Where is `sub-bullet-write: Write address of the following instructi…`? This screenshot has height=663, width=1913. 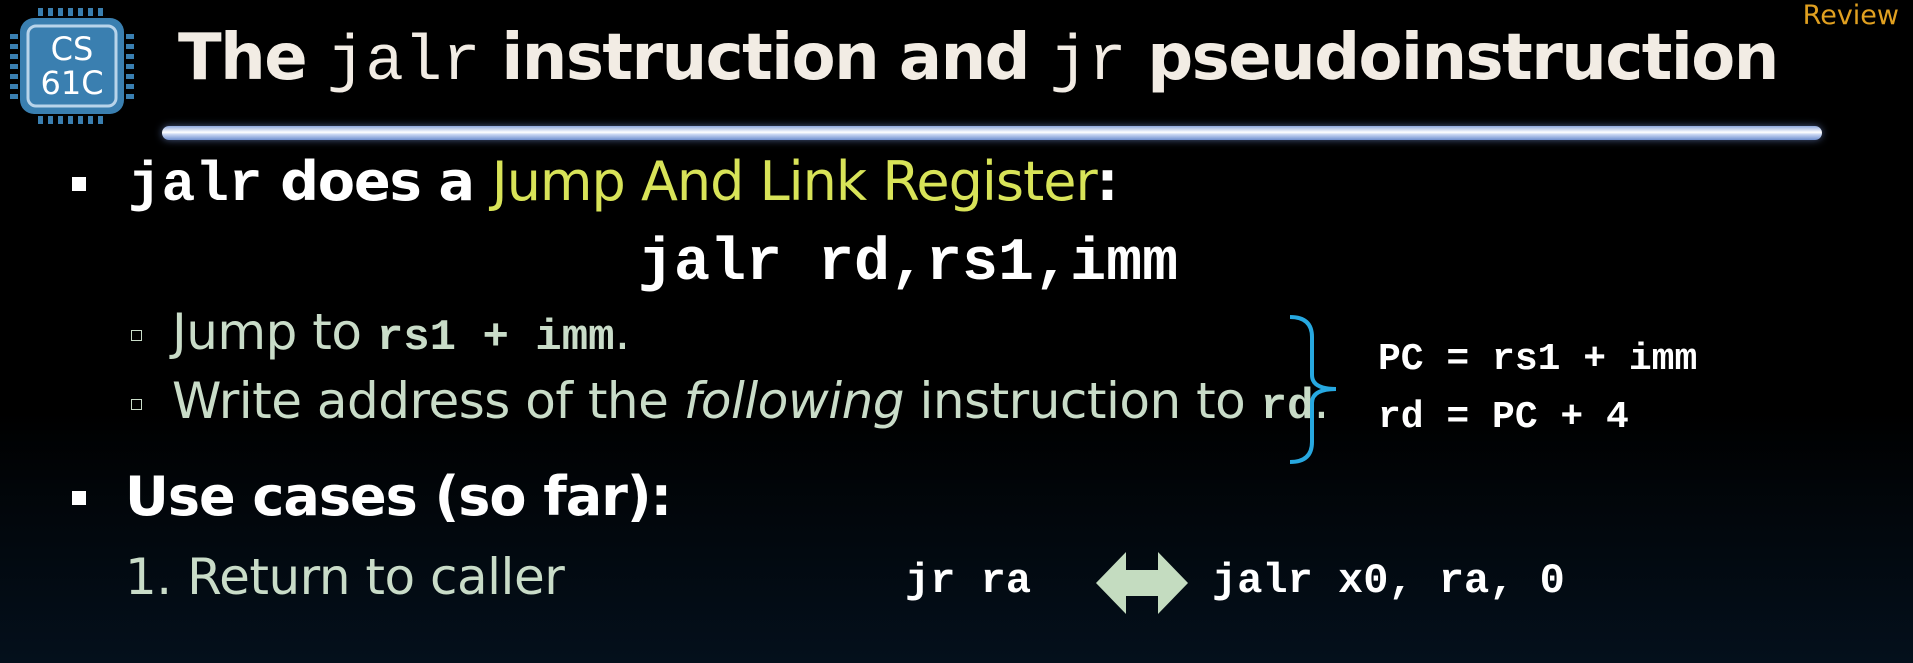 sub-bullet-write: Write address of the following instructi… is located at coordinates (750, 402).